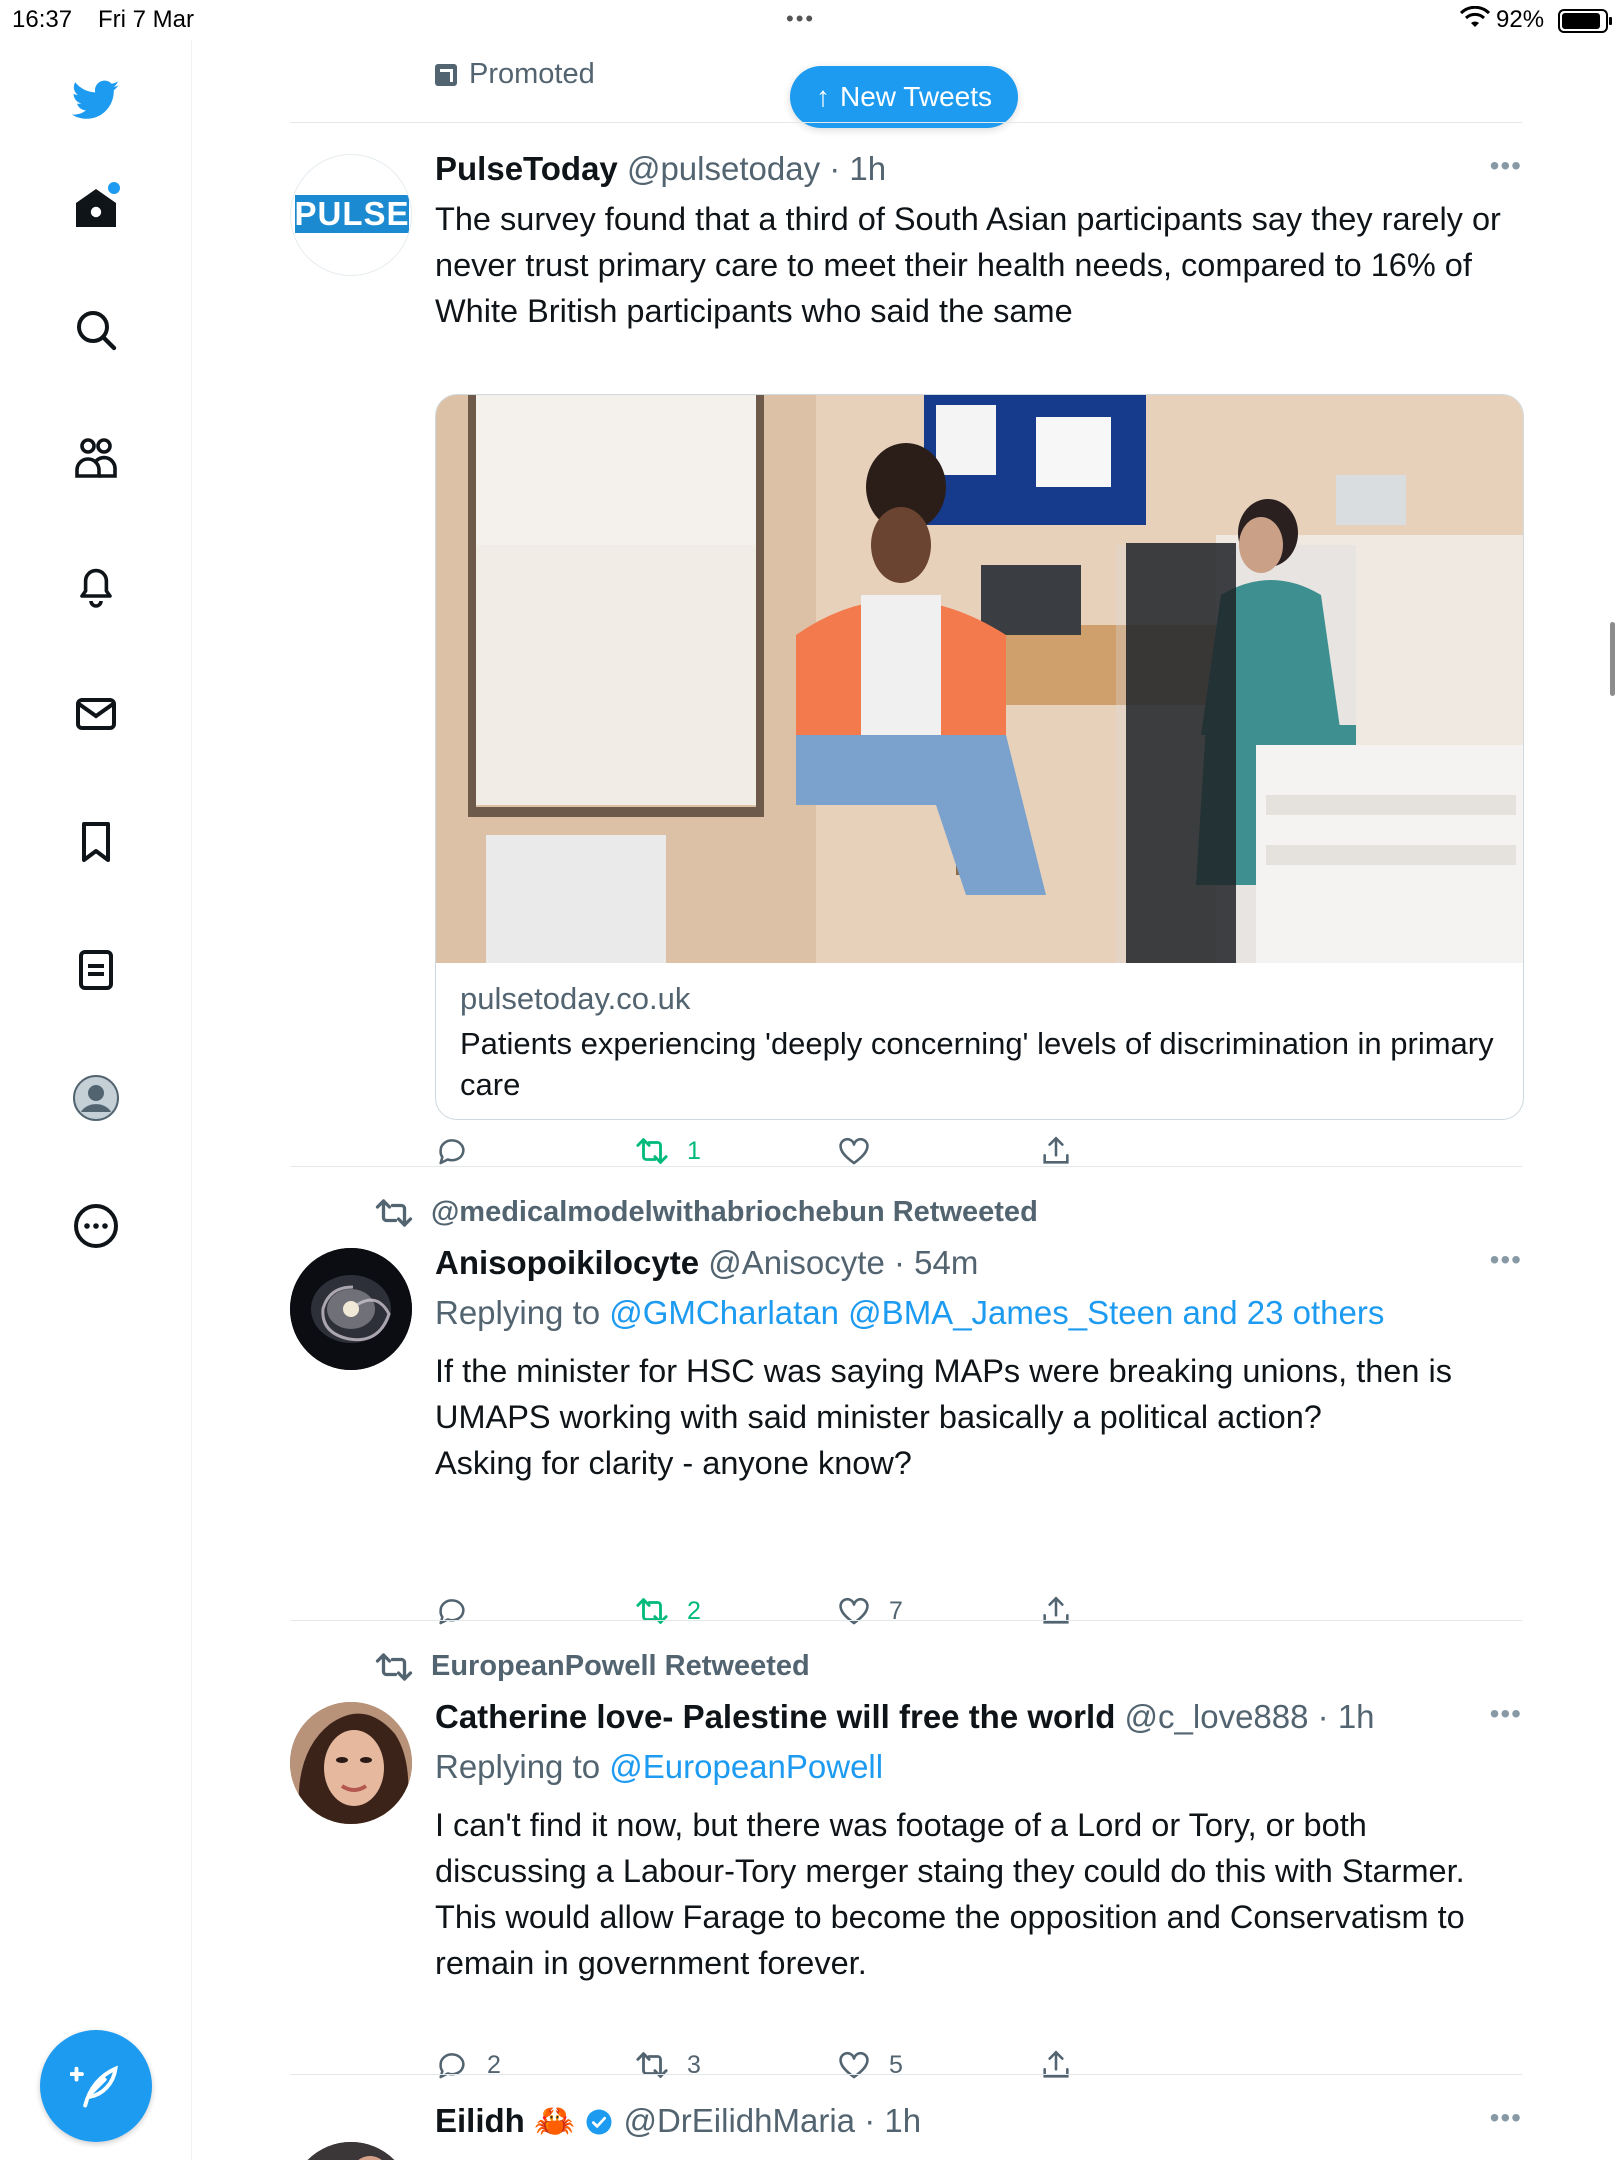 The width and height of the screenshot is (1620, 2160). Describe the element at coordinates (351, 215) in the screenshot. I see `avatar-pulsetoday: PULSE` at that location.